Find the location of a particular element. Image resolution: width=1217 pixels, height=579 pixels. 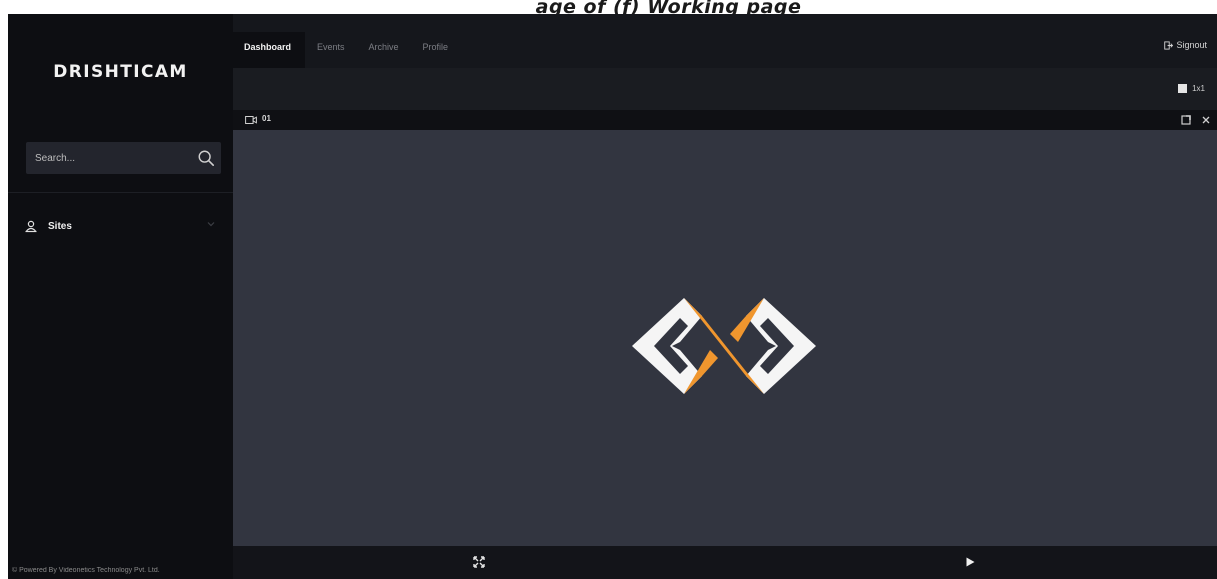

camera-tile-header: 01 is located at coordinates (725, 120).